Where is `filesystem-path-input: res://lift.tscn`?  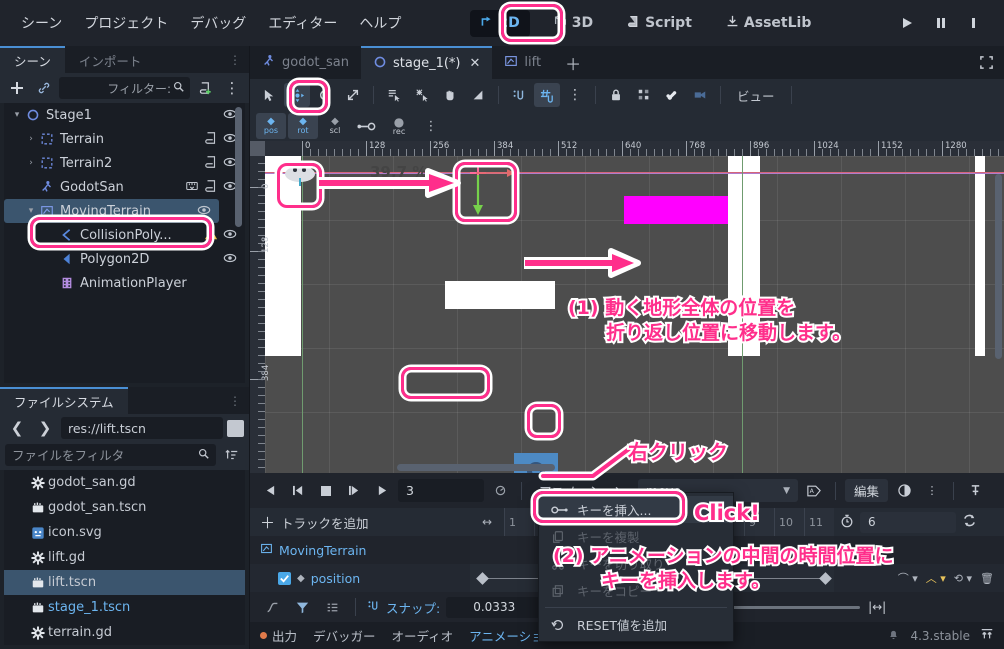 filesystem-path-input: res://lift.tscn is located at coordinates (142, 428).